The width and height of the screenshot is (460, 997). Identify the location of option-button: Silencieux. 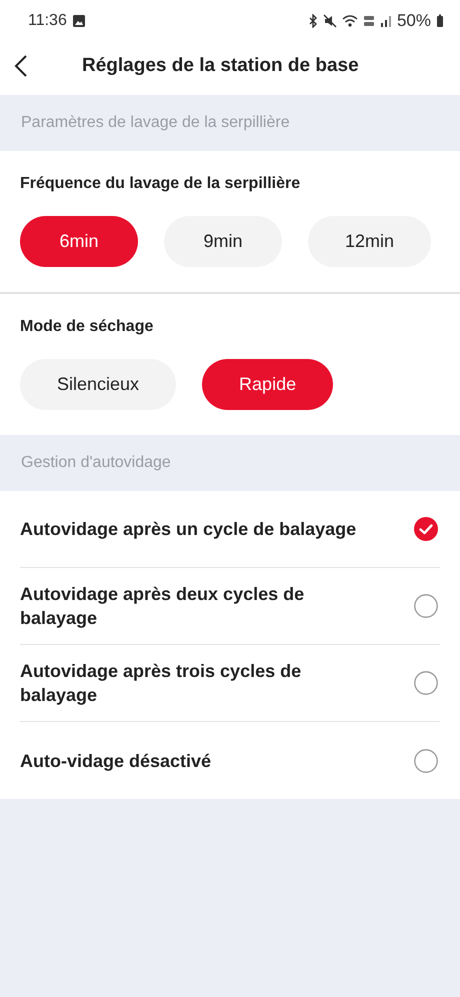
(98, 384).